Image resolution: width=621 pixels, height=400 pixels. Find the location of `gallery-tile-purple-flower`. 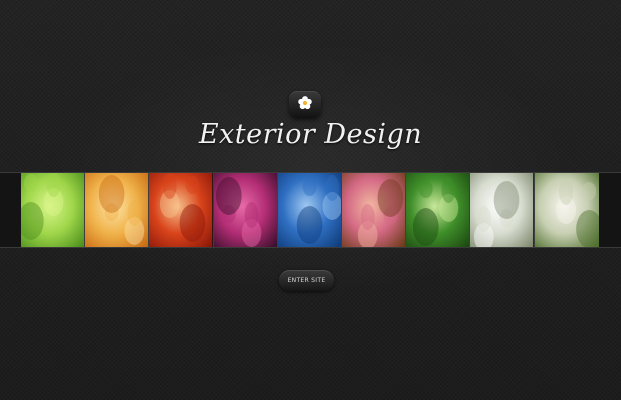

gallery-tile-purple-flower is located at coordinates (245, 210).